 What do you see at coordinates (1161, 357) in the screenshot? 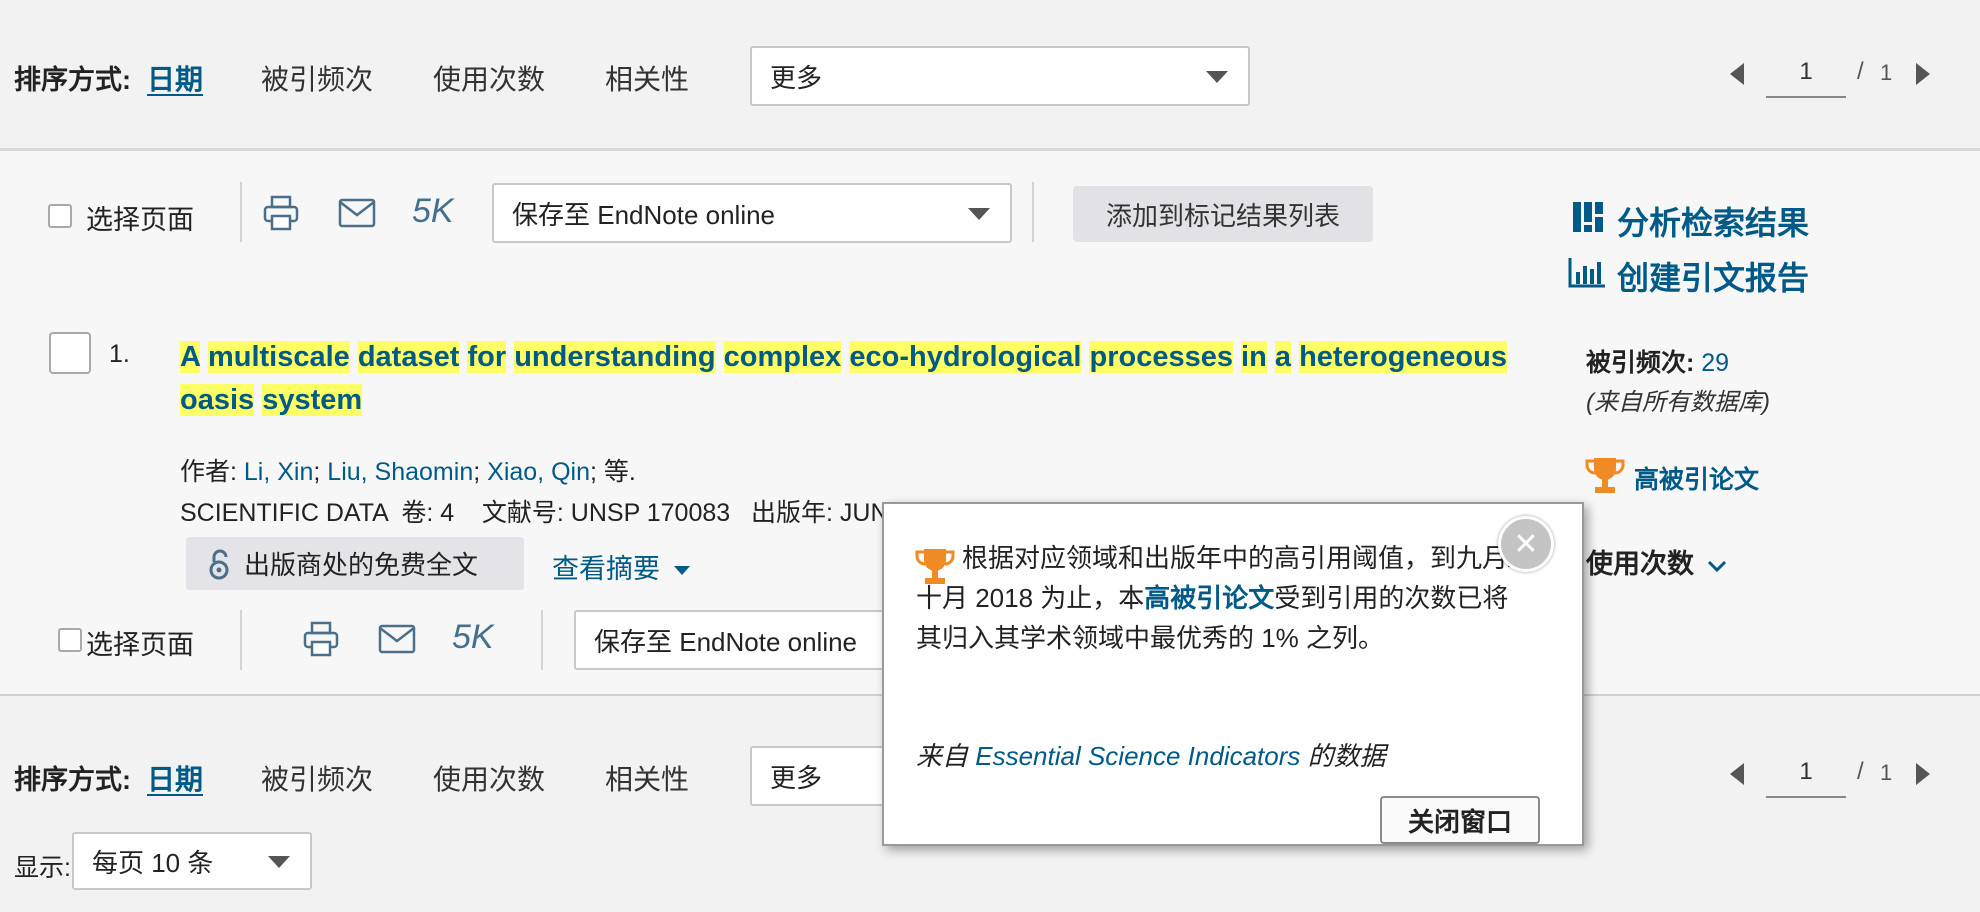
I see `title-word: processes` at bounding box center [1161, 357].